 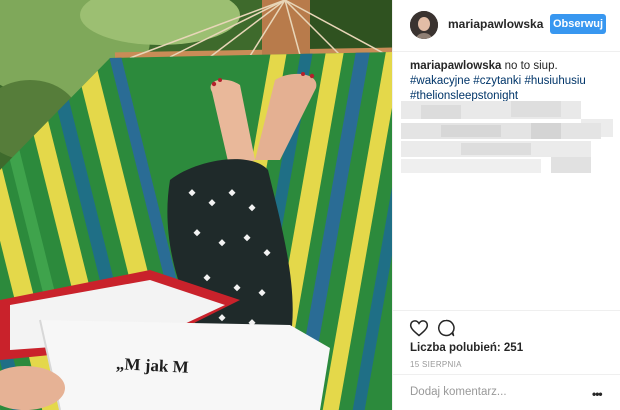 What do you see at coordinates (440, 81) in the screenshot?
I see `hashtag-link: #wakacyjne` at bounding box center [440, 81].